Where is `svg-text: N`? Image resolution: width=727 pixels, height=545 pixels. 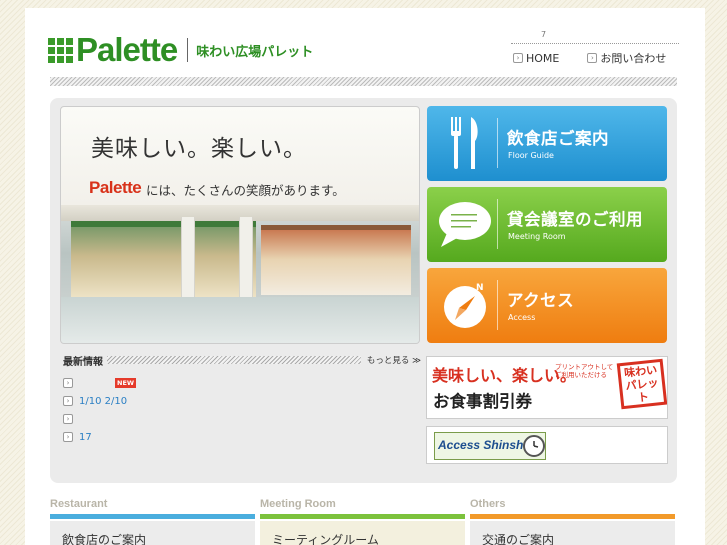
svg-text: N is located at coordinates (480, 288).